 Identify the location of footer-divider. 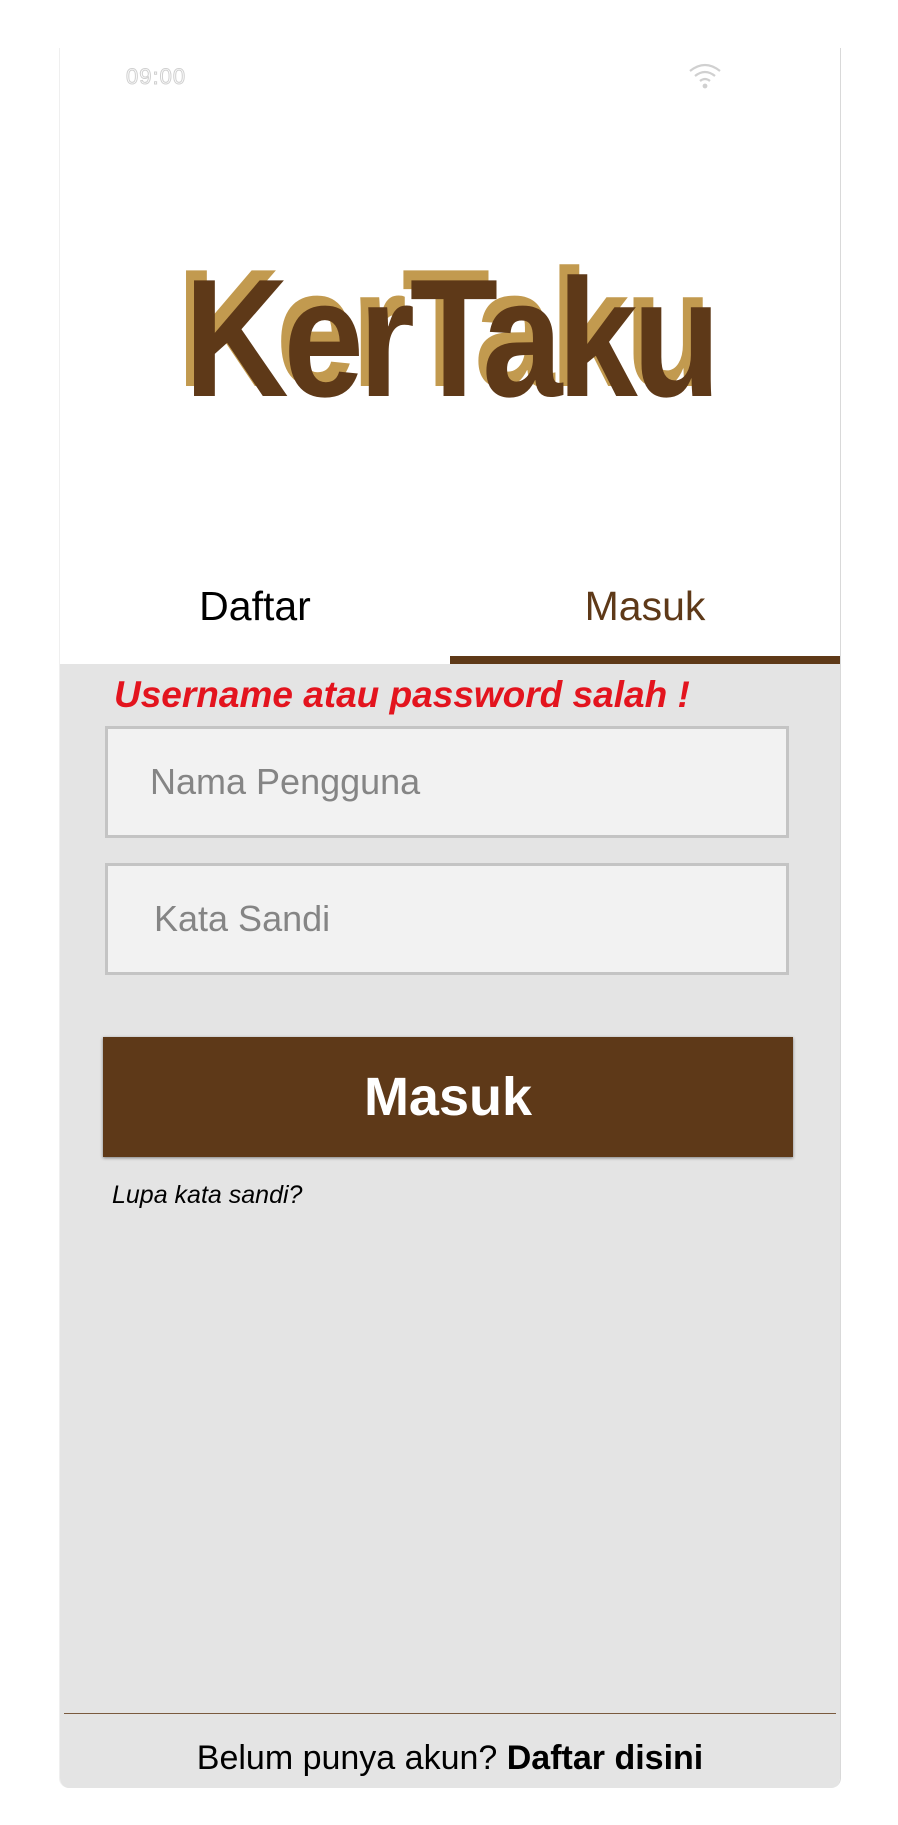
(450, 1713).